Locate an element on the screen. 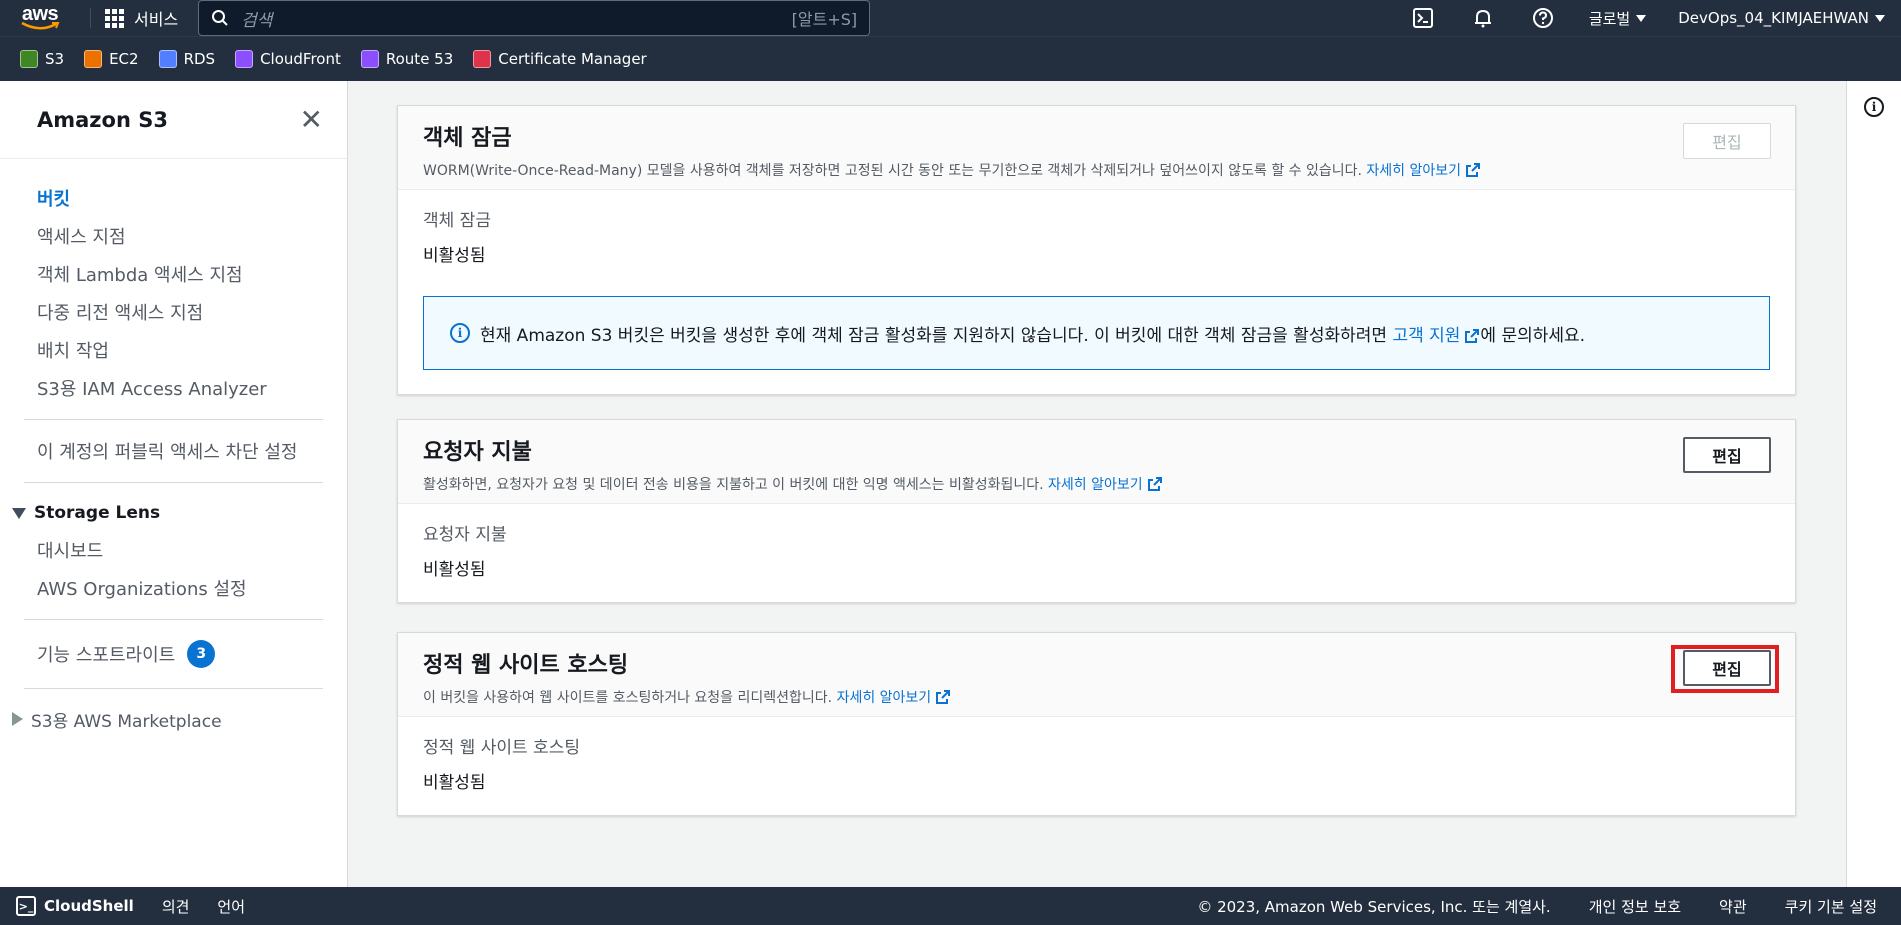 The width and height of the screenshot is (1901, 925). rds-icon is located at coordinates (167, 59).